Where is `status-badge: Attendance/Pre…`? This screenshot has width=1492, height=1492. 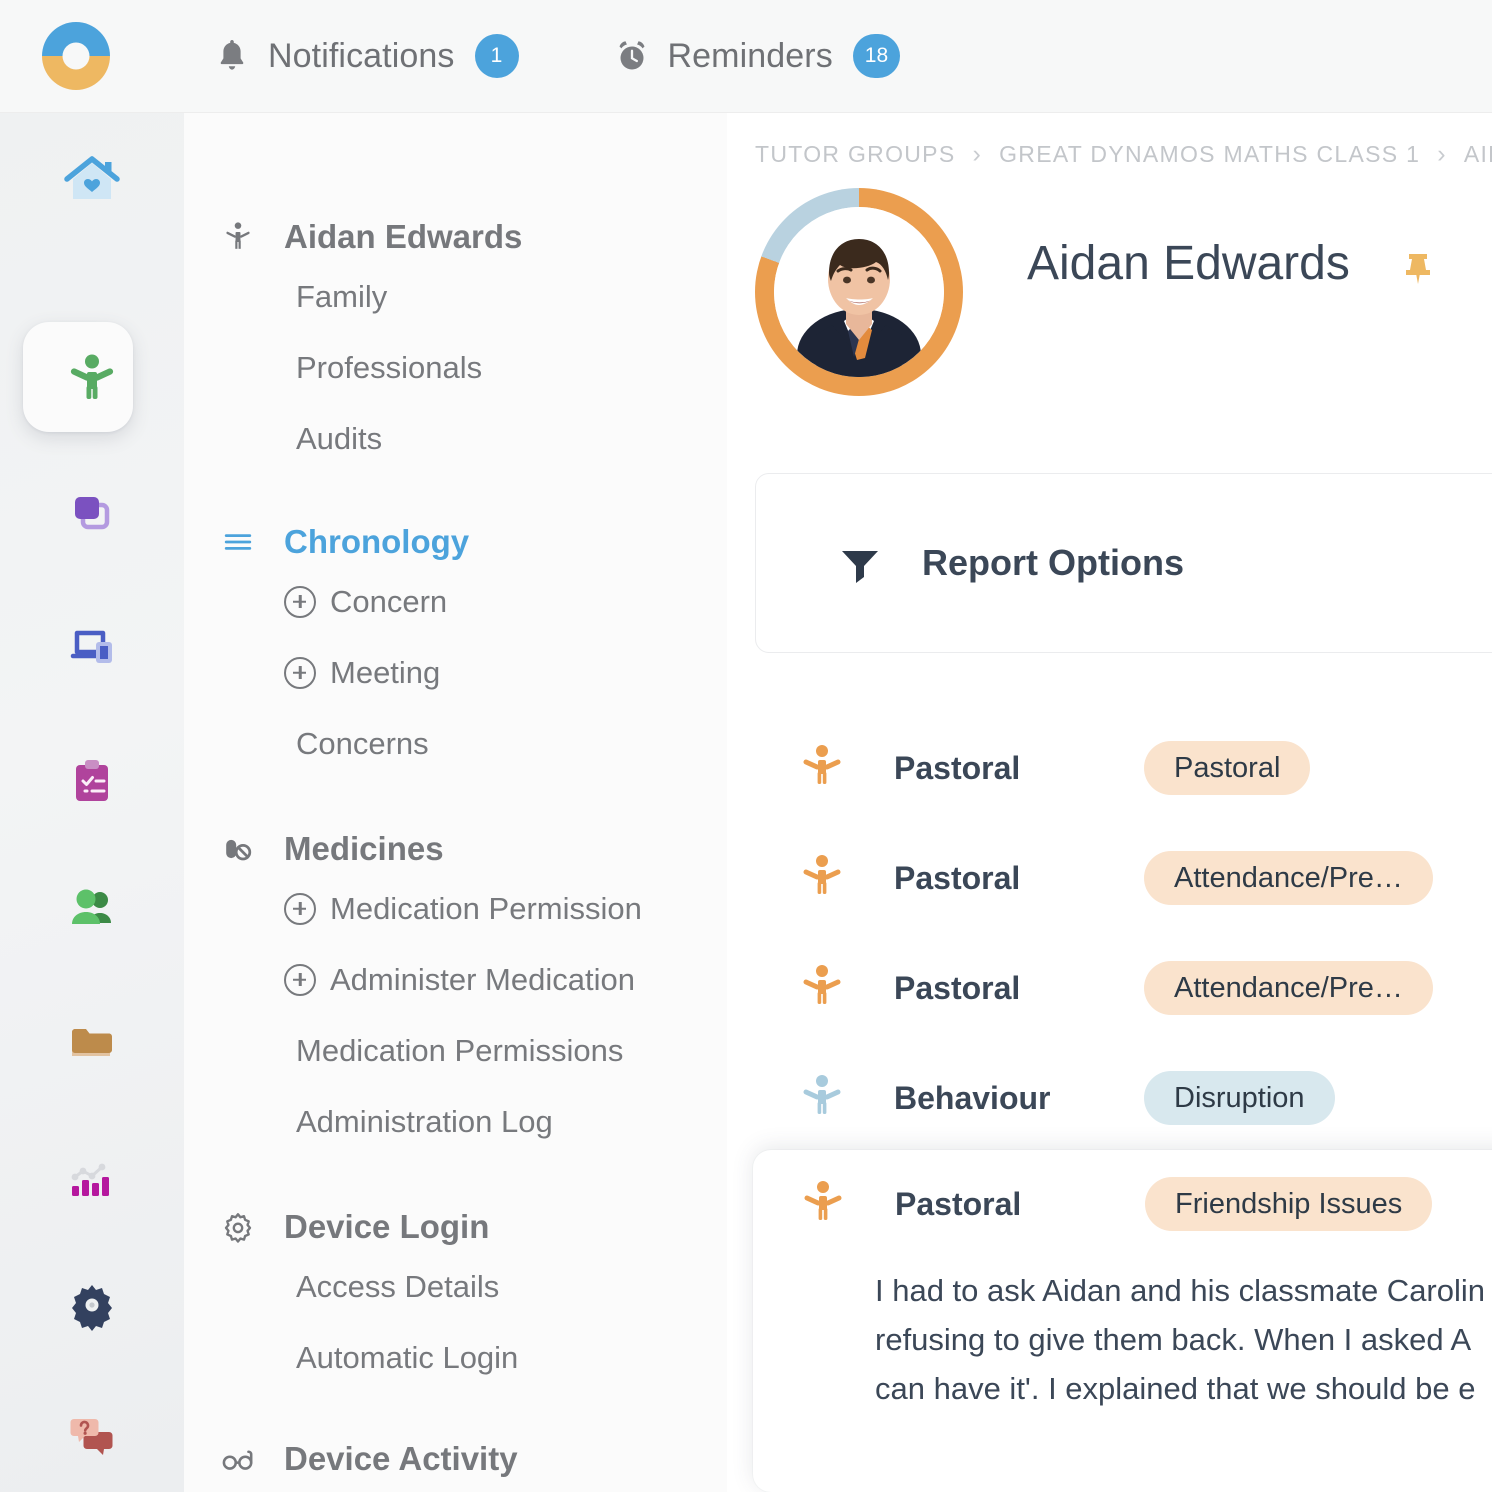 status-badge: Attendance/Pre… is located at coordinates (1288, 878).